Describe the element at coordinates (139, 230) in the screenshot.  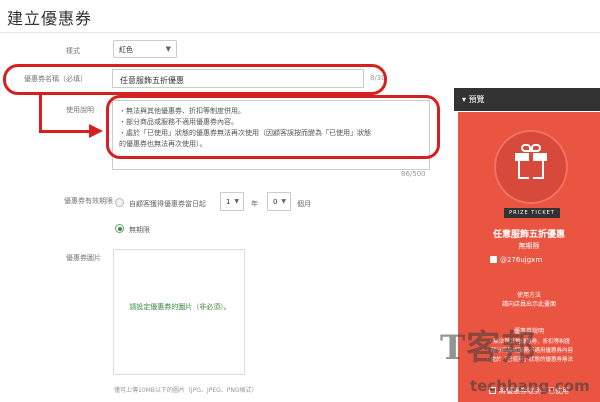
I see `validity-option-unlimited-text: 無期限` at that location.